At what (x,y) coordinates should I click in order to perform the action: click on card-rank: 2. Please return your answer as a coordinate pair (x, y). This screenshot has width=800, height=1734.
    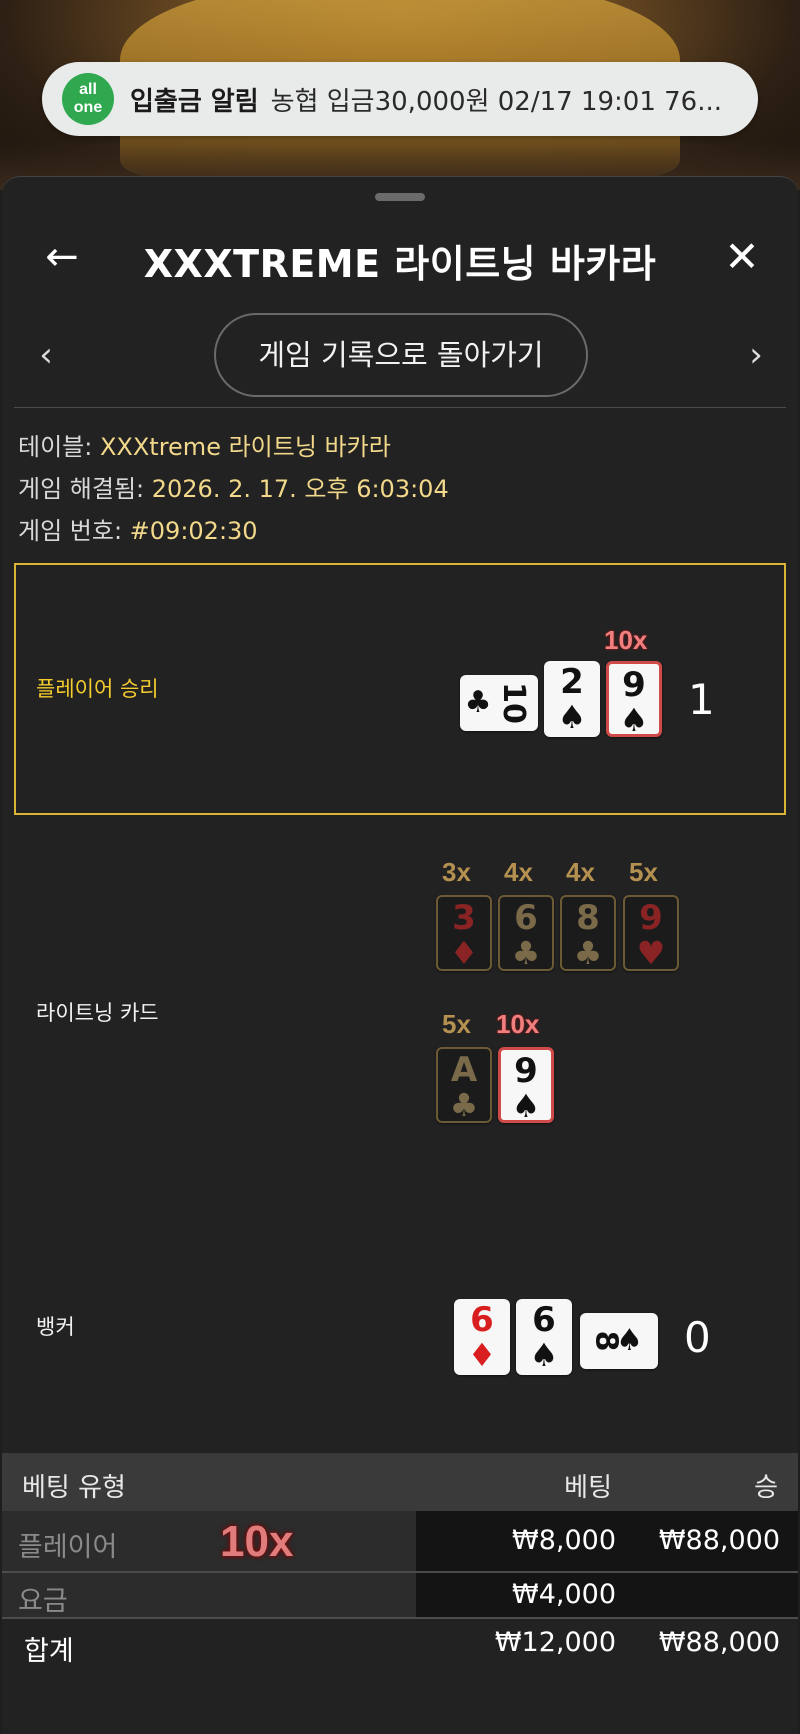
    Looking at the image, I should click on (572, 682).